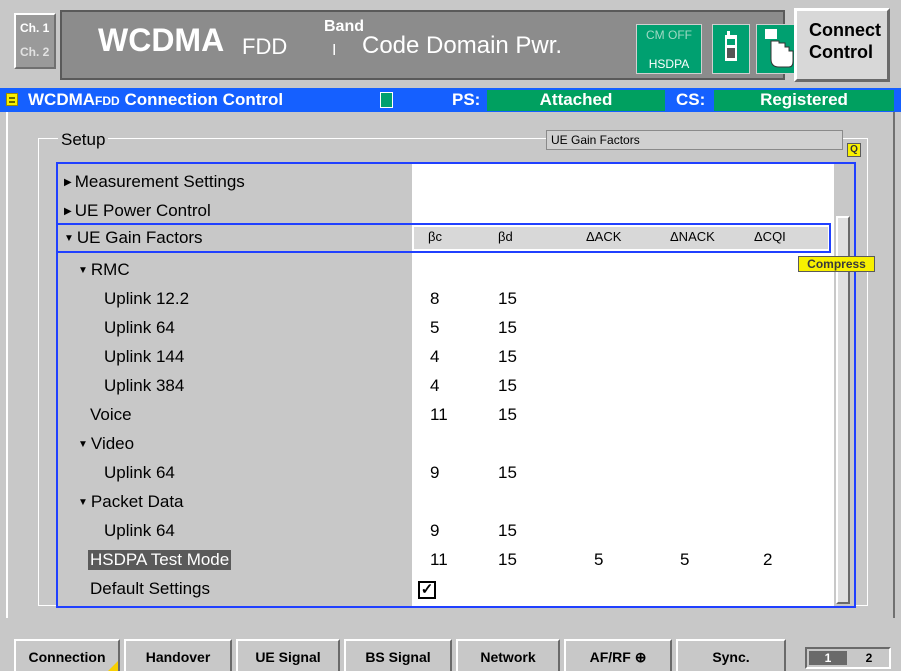 Image resolution: width=901 pixels, height=671 pixels. I want to click on softkey-ue-signal: UE Signal, so click(288, 655).